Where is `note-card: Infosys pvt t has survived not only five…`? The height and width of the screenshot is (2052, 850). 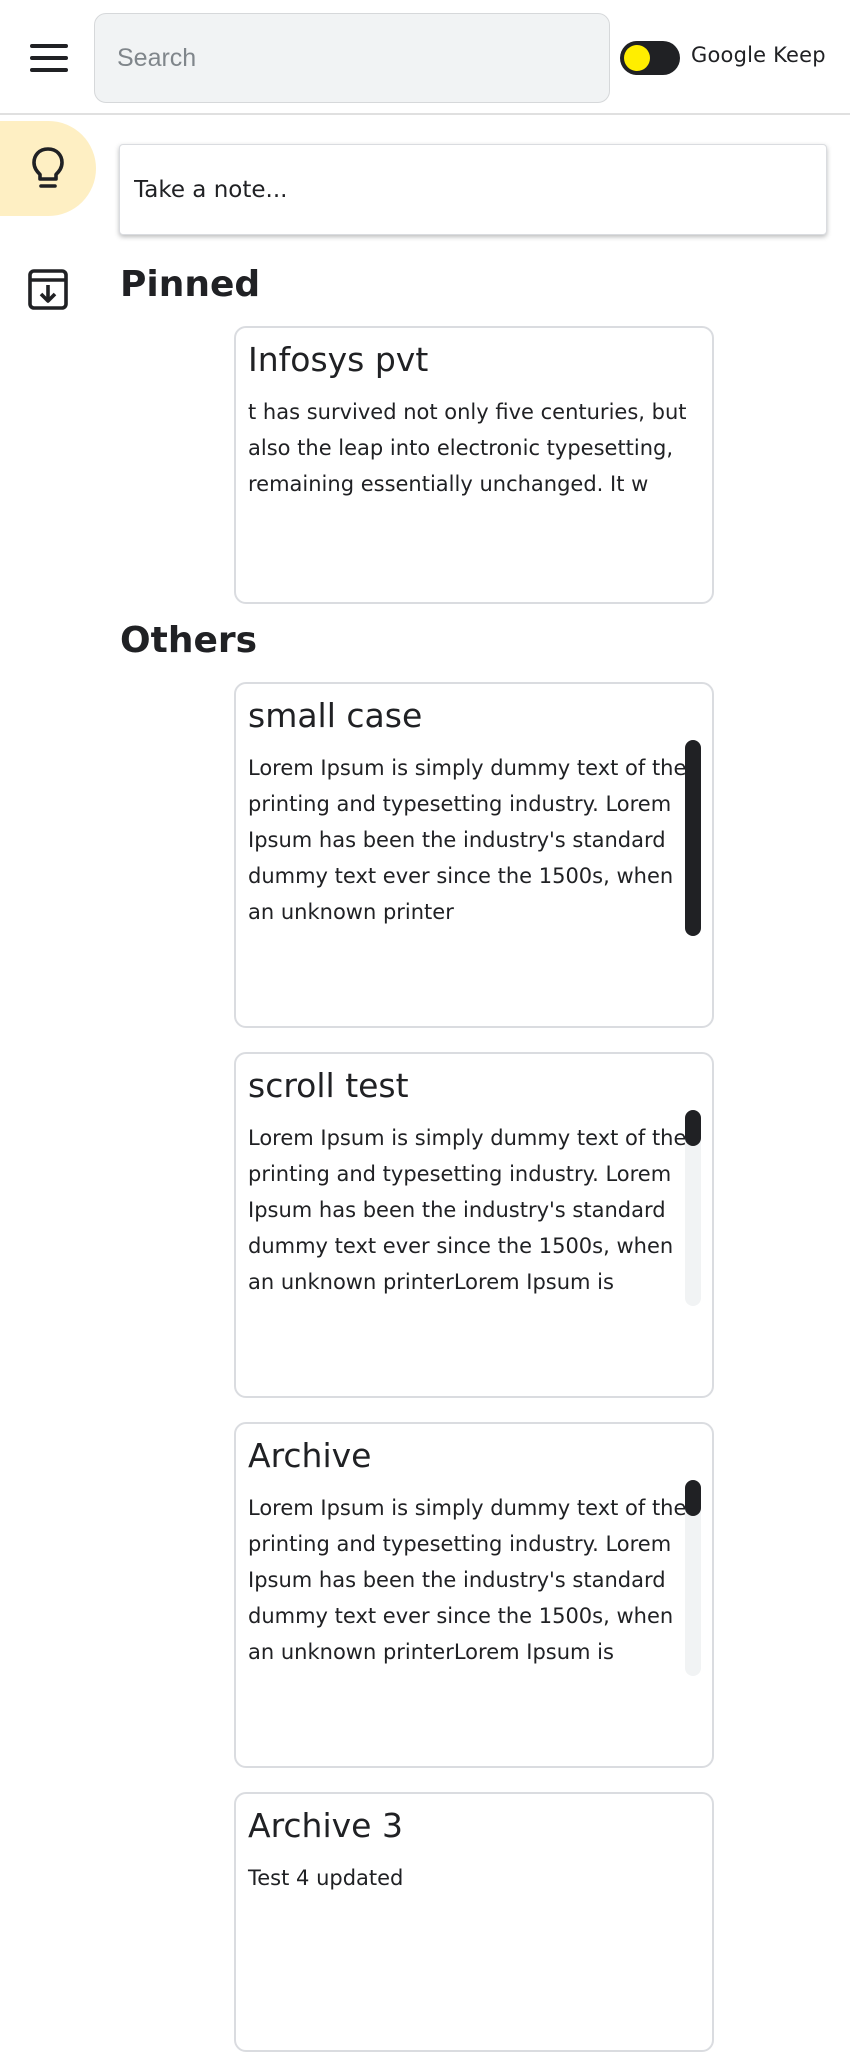
note-card: Infosys pvt t has survived not only five… is located at coordinates (474, 465).